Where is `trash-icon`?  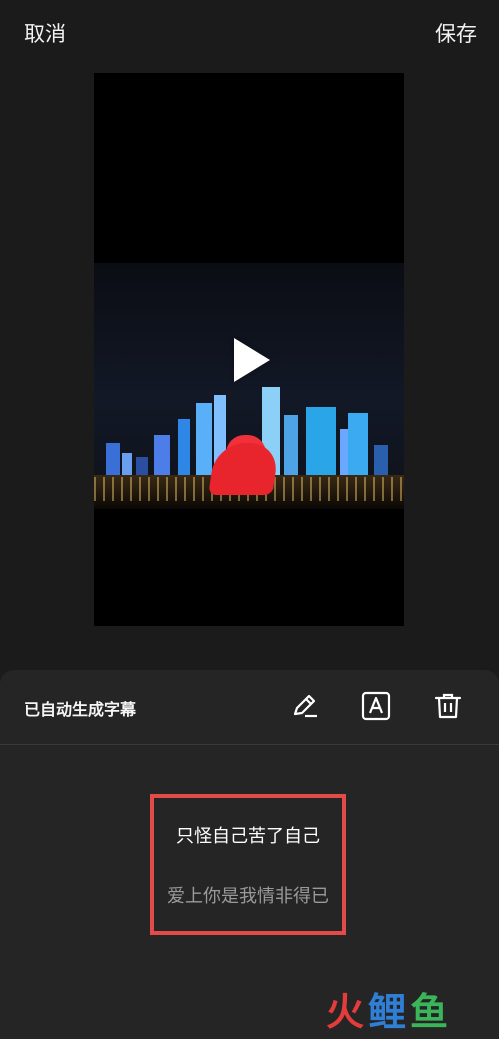 trash-icon is located at coordinates (448, 706).